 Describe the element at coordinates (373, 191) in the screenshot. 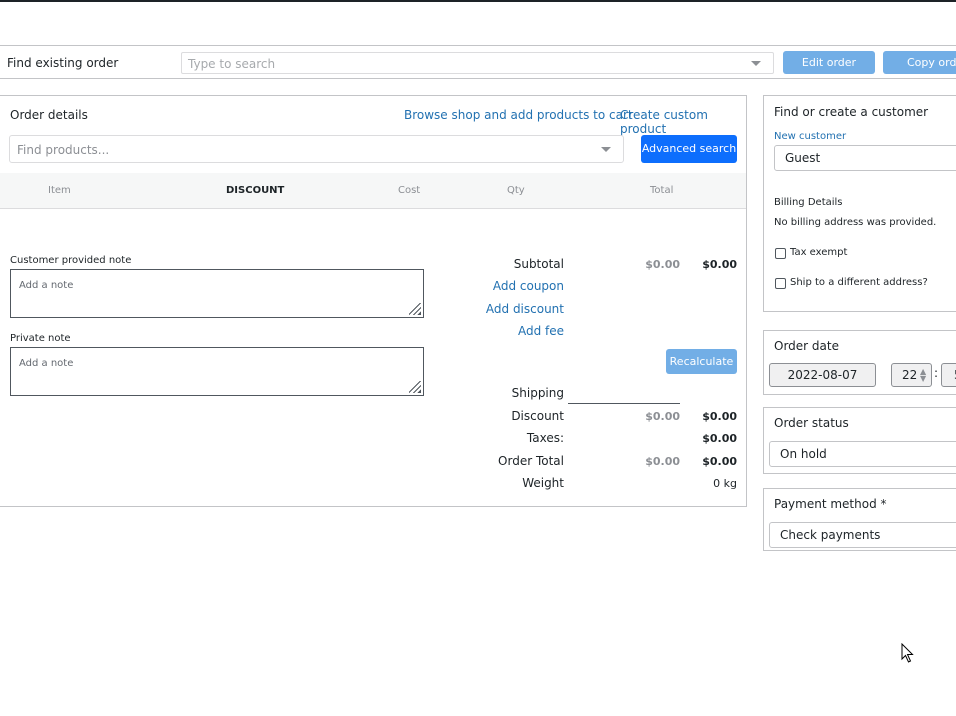

I see `items-table-header: Item DISCOUNT Cost Qty Total` at that location.